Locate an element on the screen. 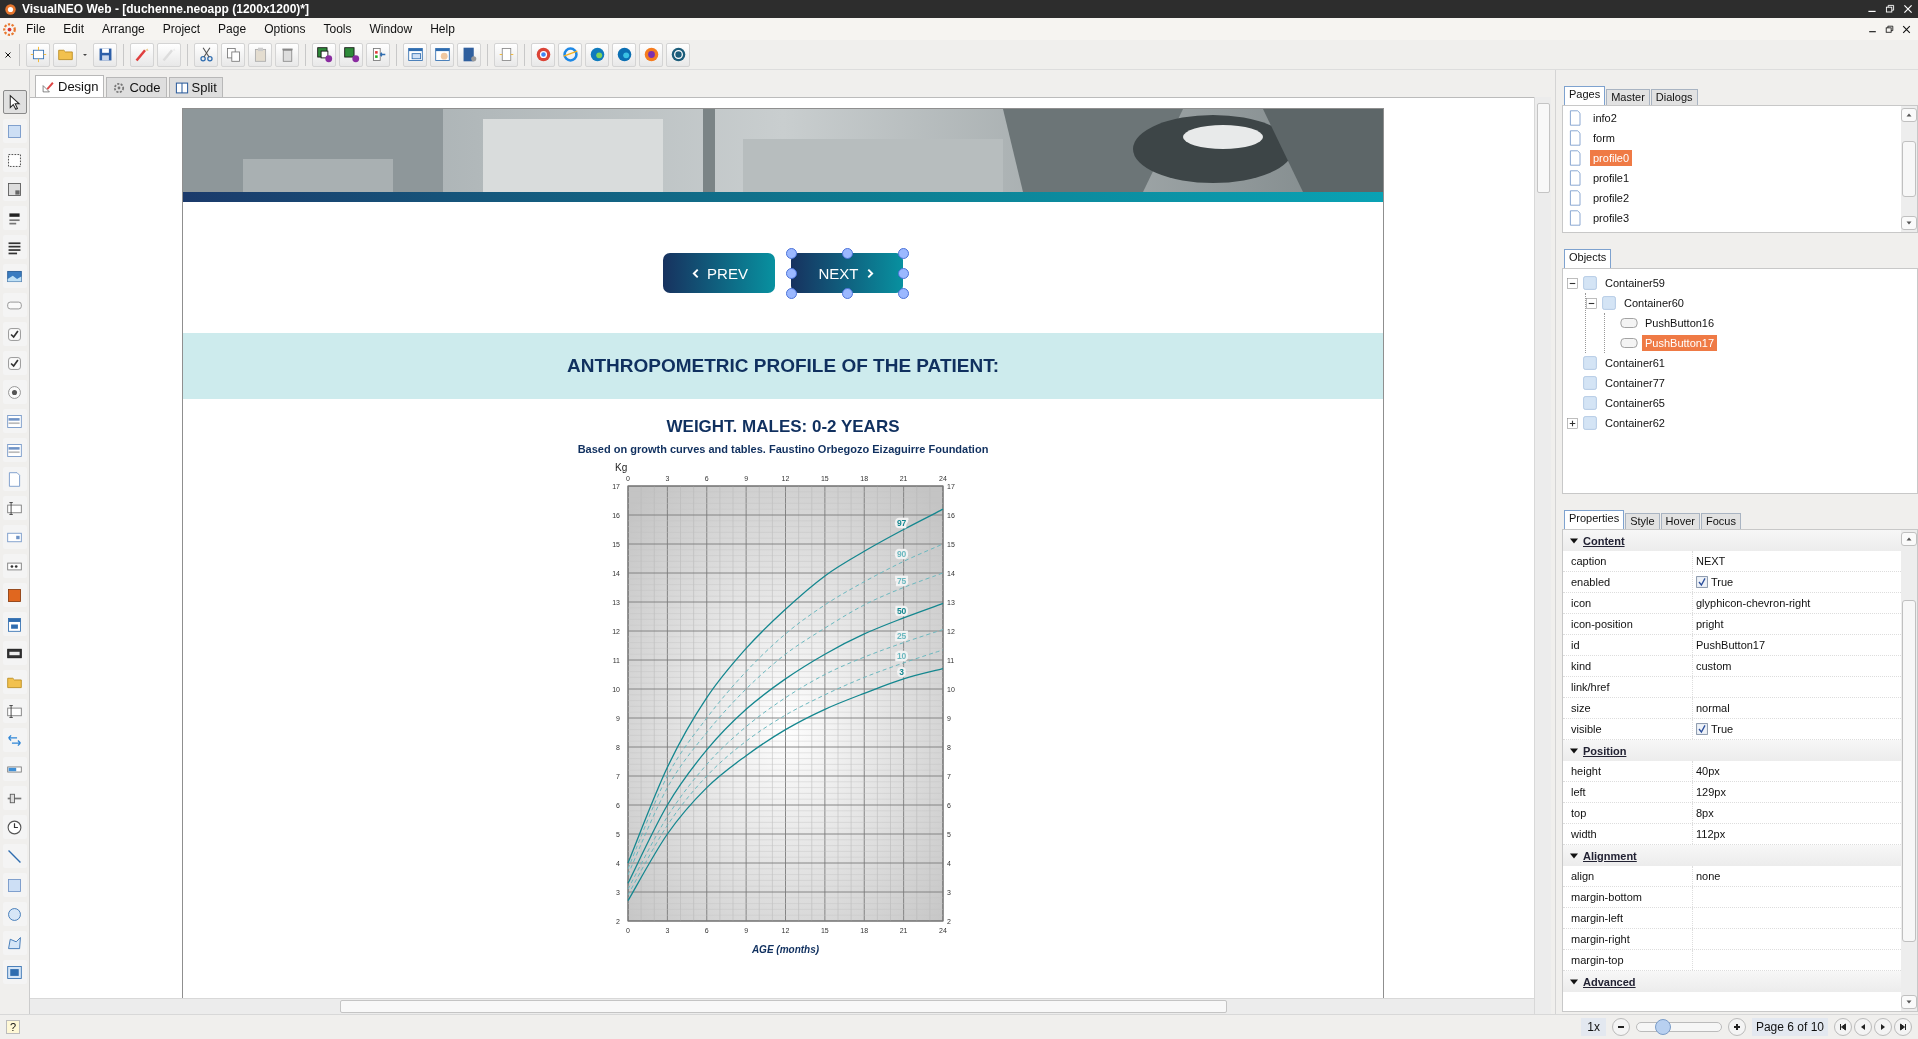 The height and width of the screenshot is (1039, 1918). dashed-rectangle-icon is located at coordinates (14, 160).